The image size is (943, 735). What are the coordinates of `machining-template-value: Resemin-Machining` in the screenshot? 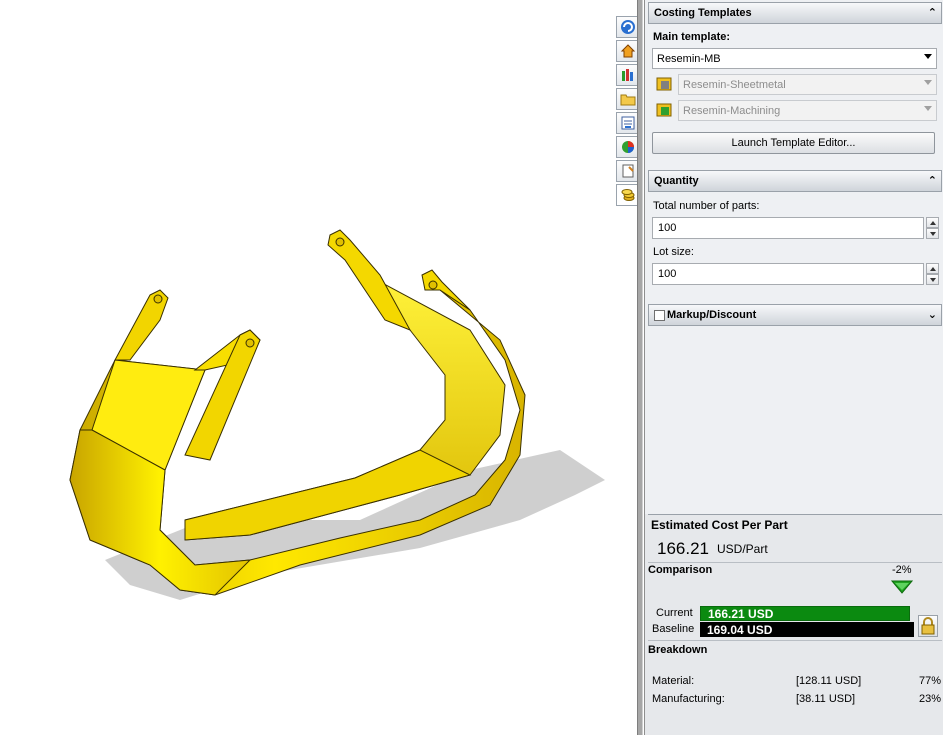 It's located at (732, 110).